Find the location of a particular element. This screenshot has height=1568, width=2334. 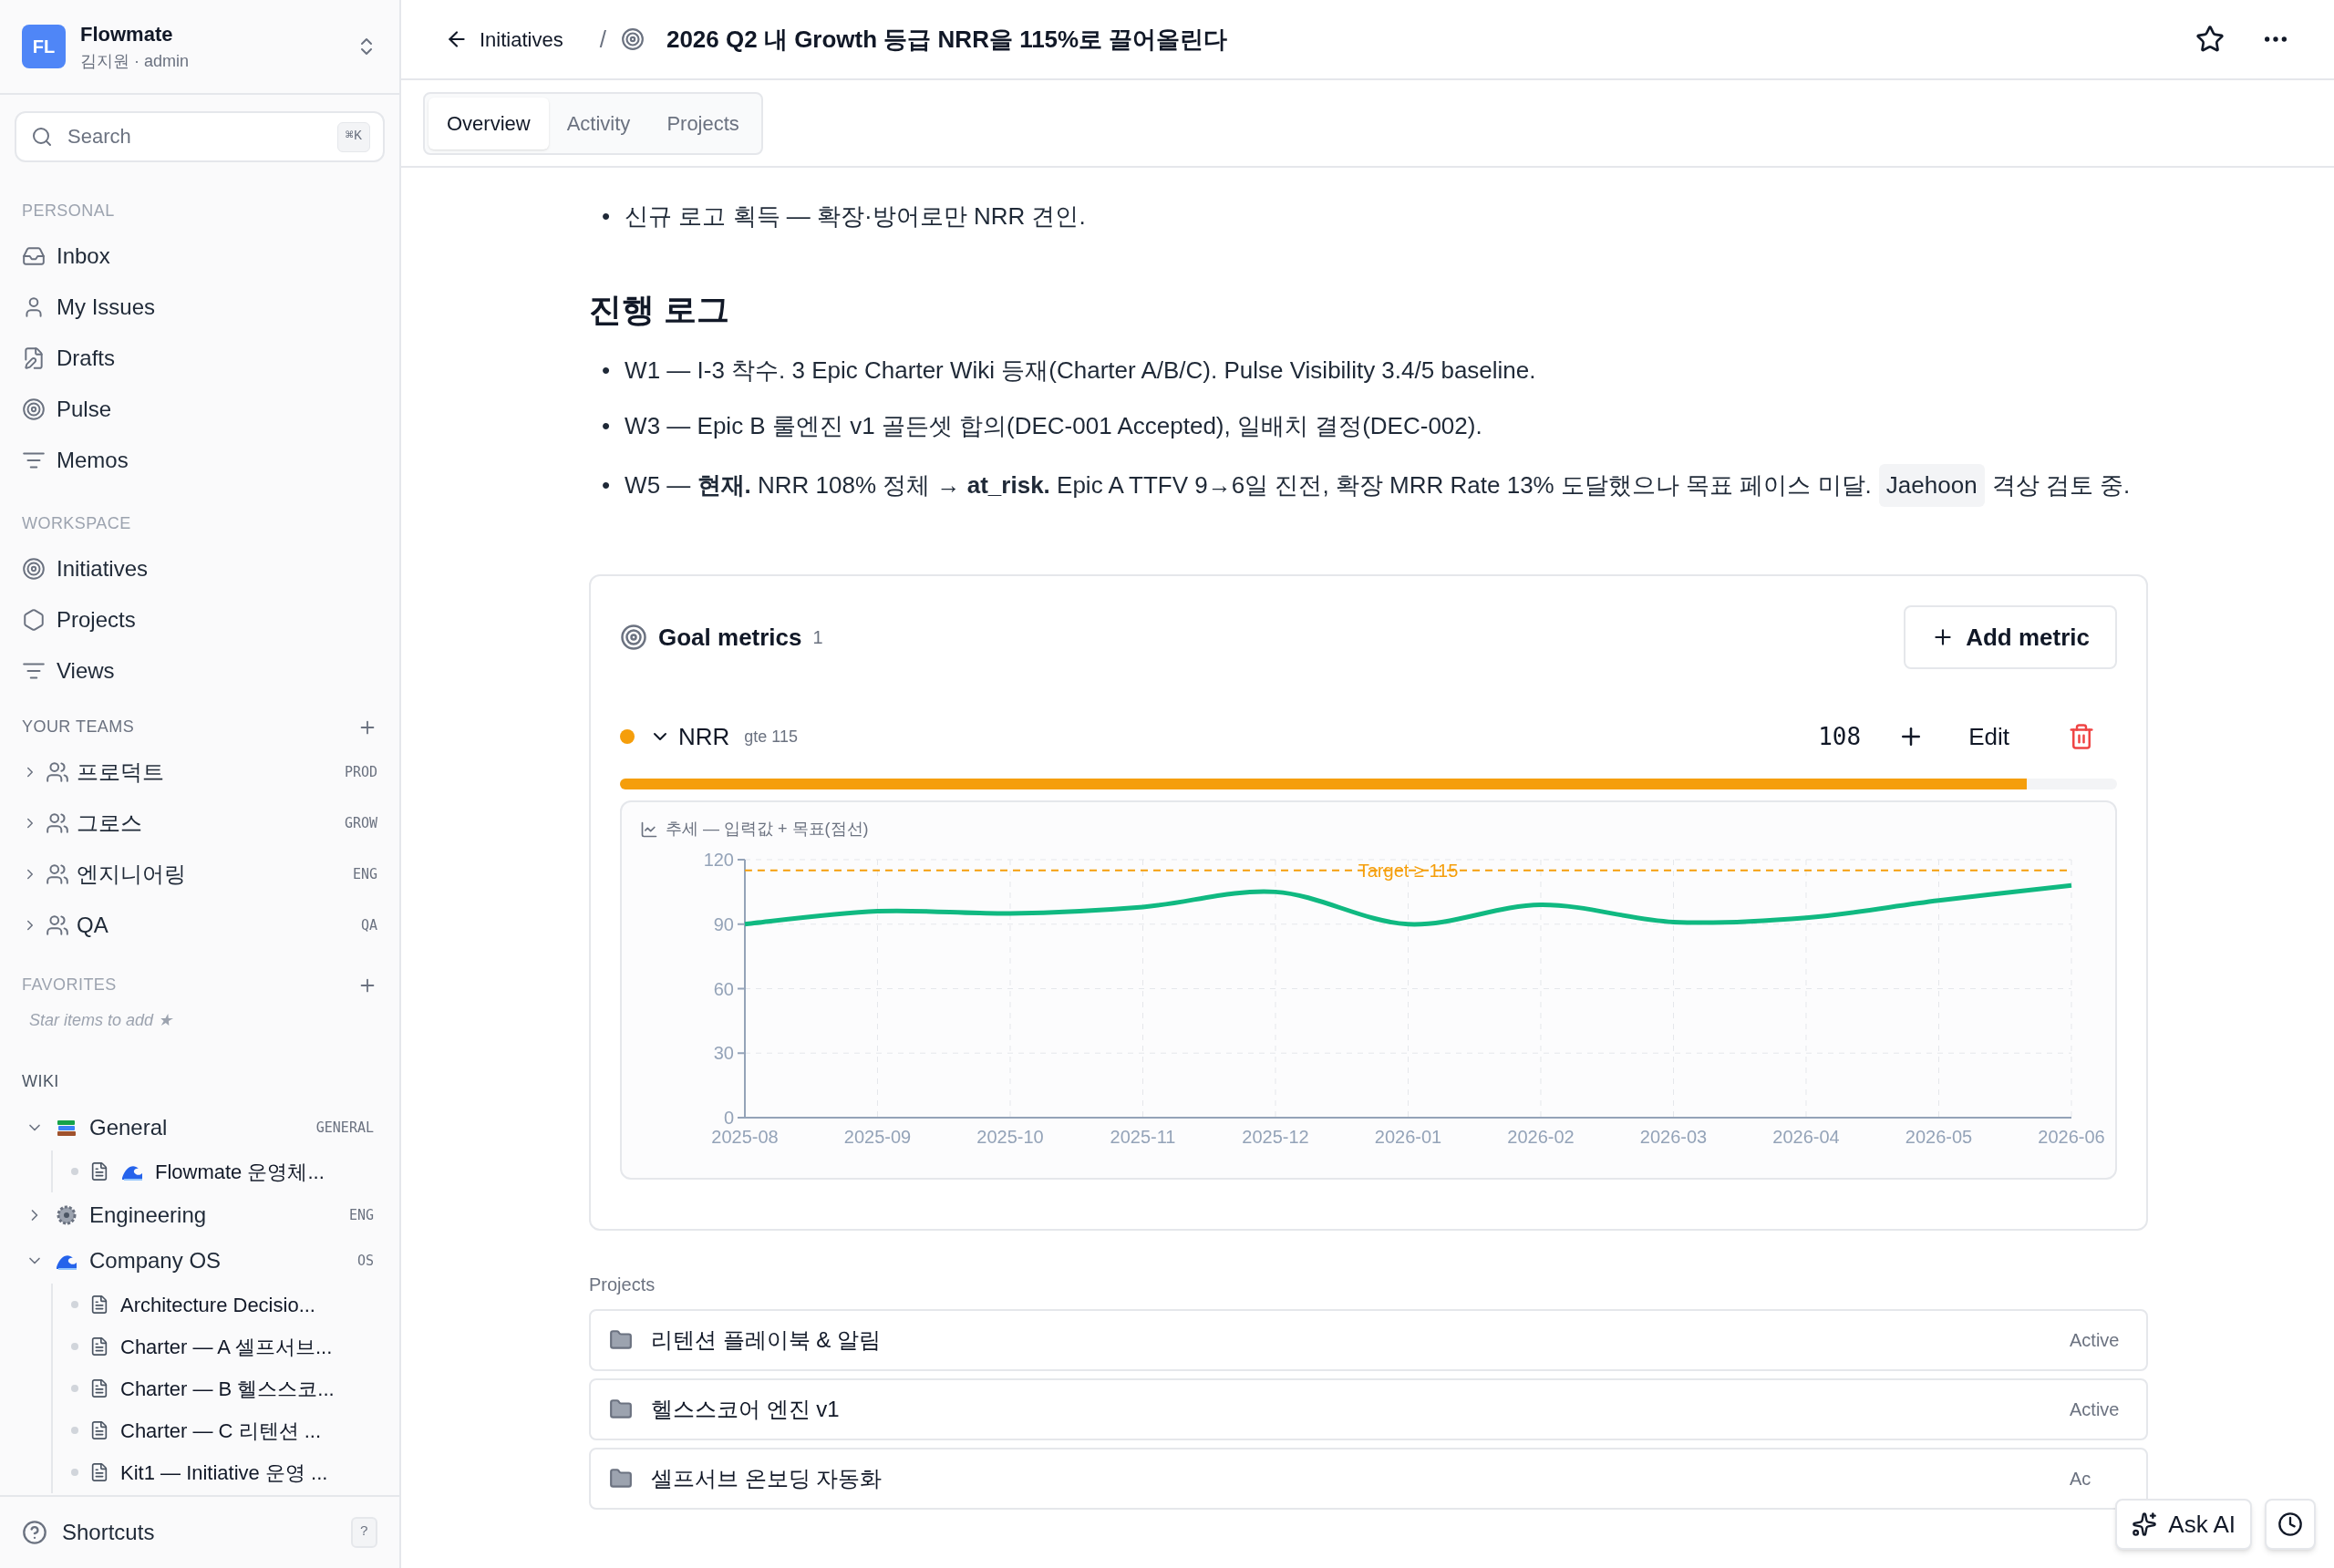

x-tick-label: 2026-01 is located at coordinates (1408, 1137).